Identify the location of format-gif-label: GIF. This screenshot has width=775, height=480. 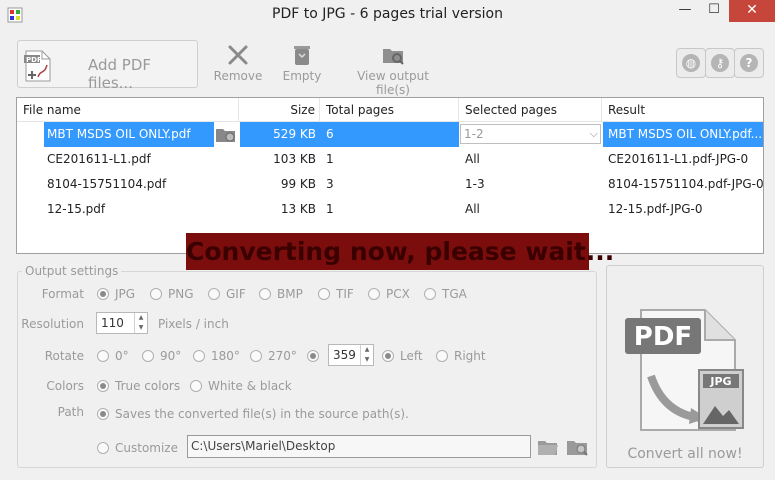
(236, 294).